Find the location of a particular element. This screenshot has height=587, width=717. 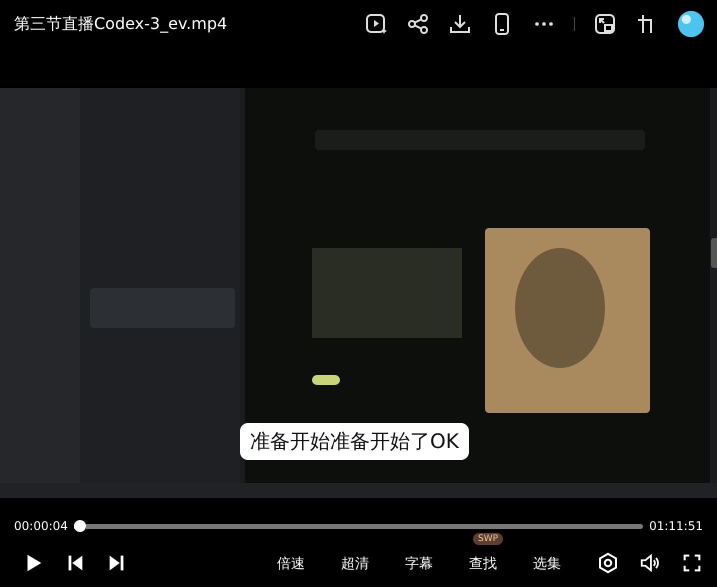

side-handle is located at coordinates (714, 253).